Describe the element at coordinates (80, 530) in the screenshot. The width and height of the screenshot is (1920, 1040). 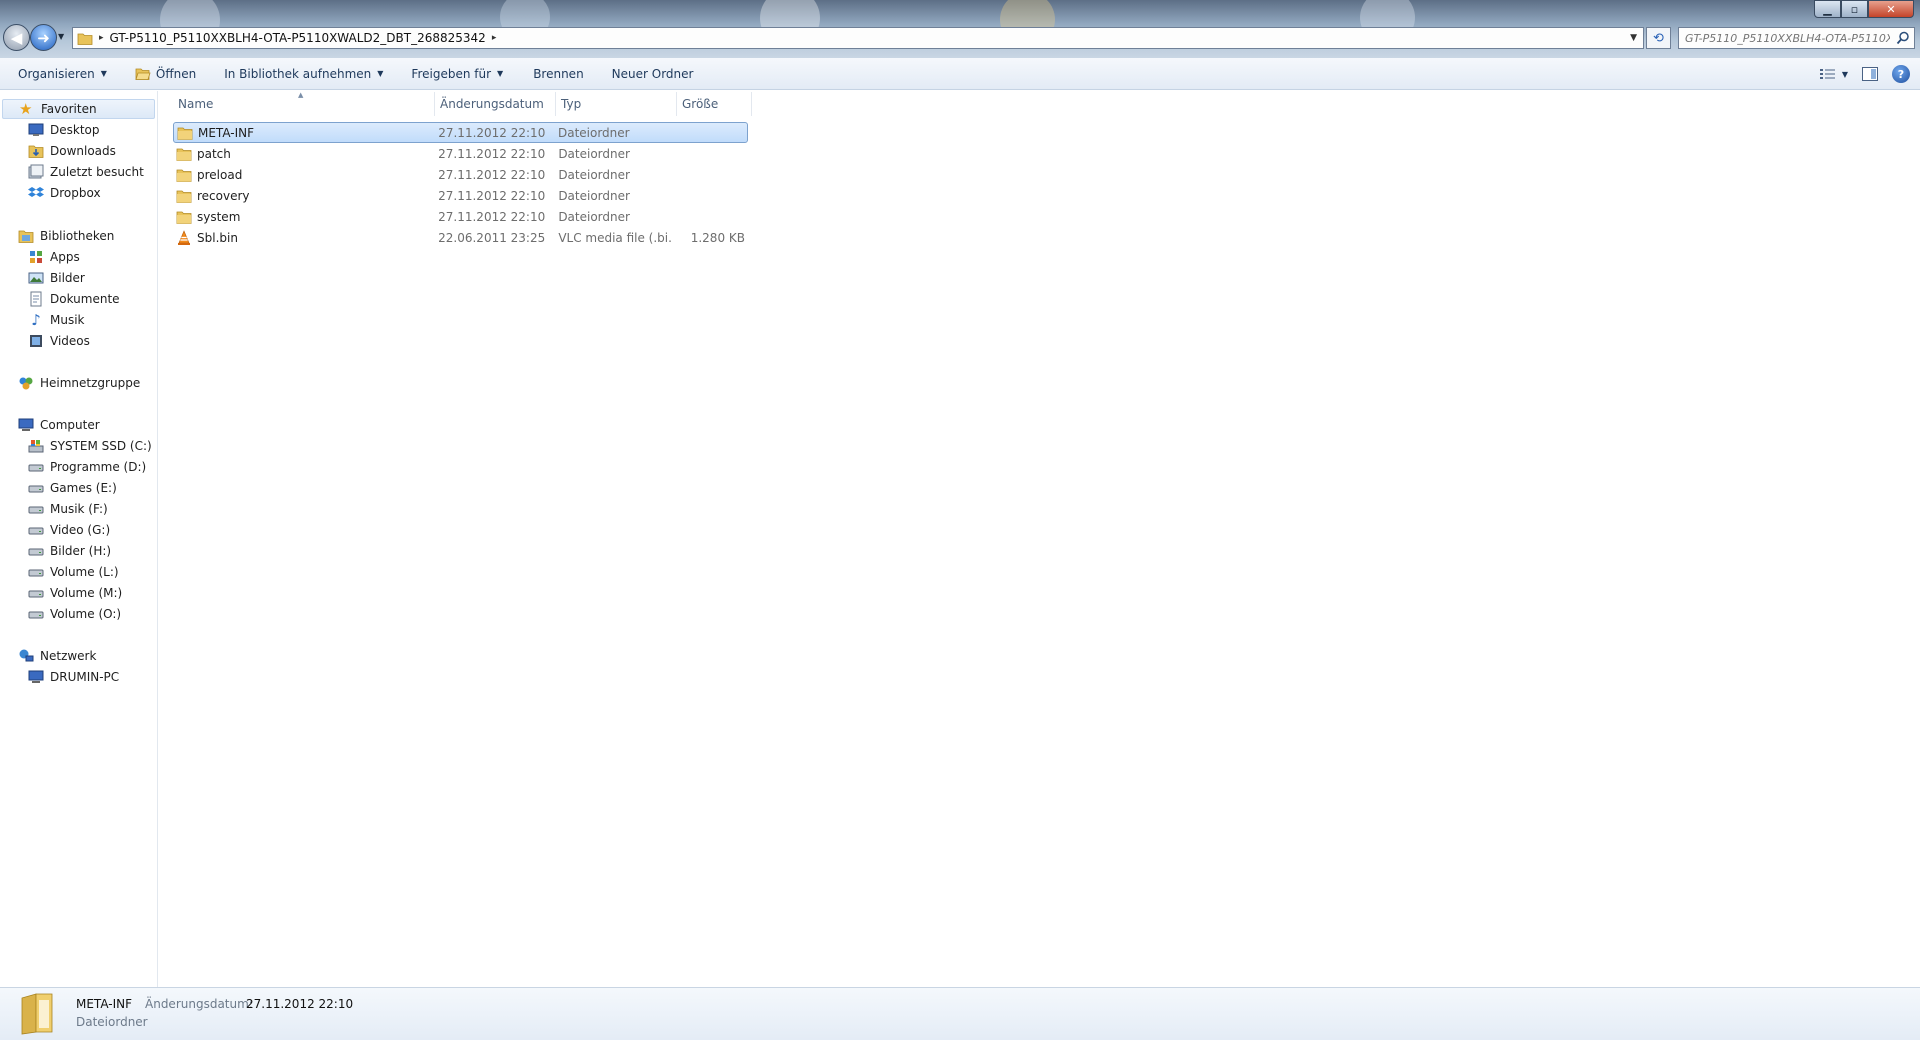
I see `nav-label: Video (G:)` at that location.